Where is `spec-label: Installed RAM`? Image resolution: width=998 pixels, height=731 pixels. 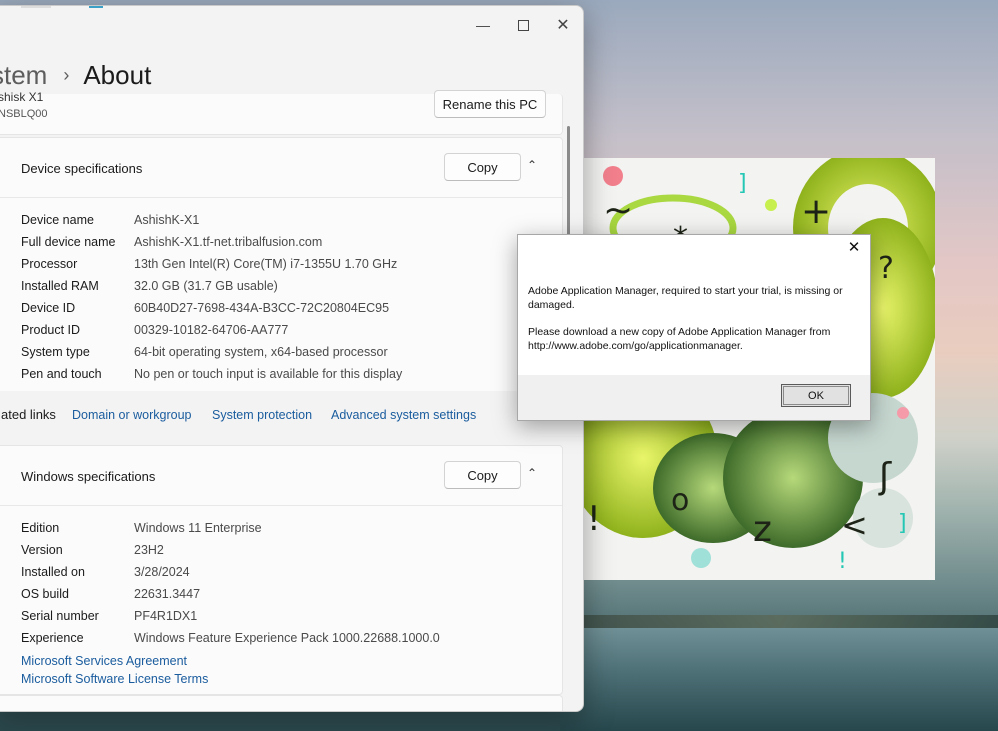
spec-label: Installed RAM is located at coordinates (60, 286).